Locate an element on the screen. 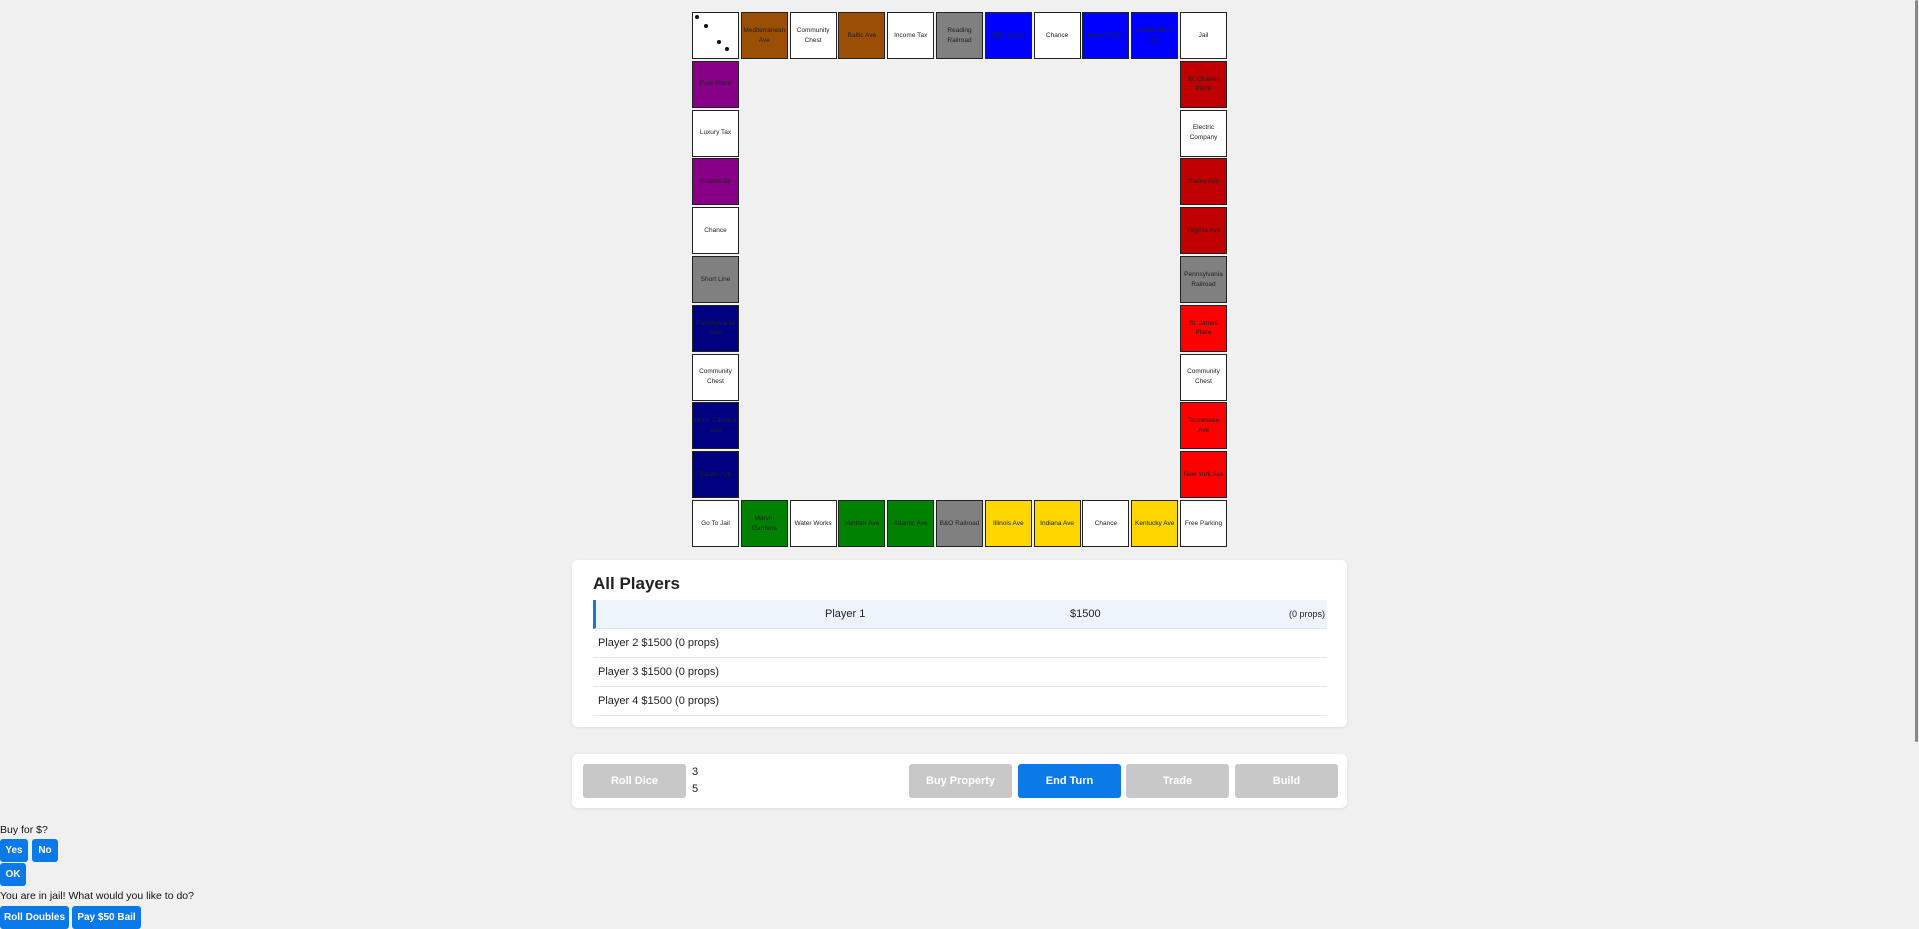  roll-dice-button: Roll Dice is located at coordinates (634, 781).